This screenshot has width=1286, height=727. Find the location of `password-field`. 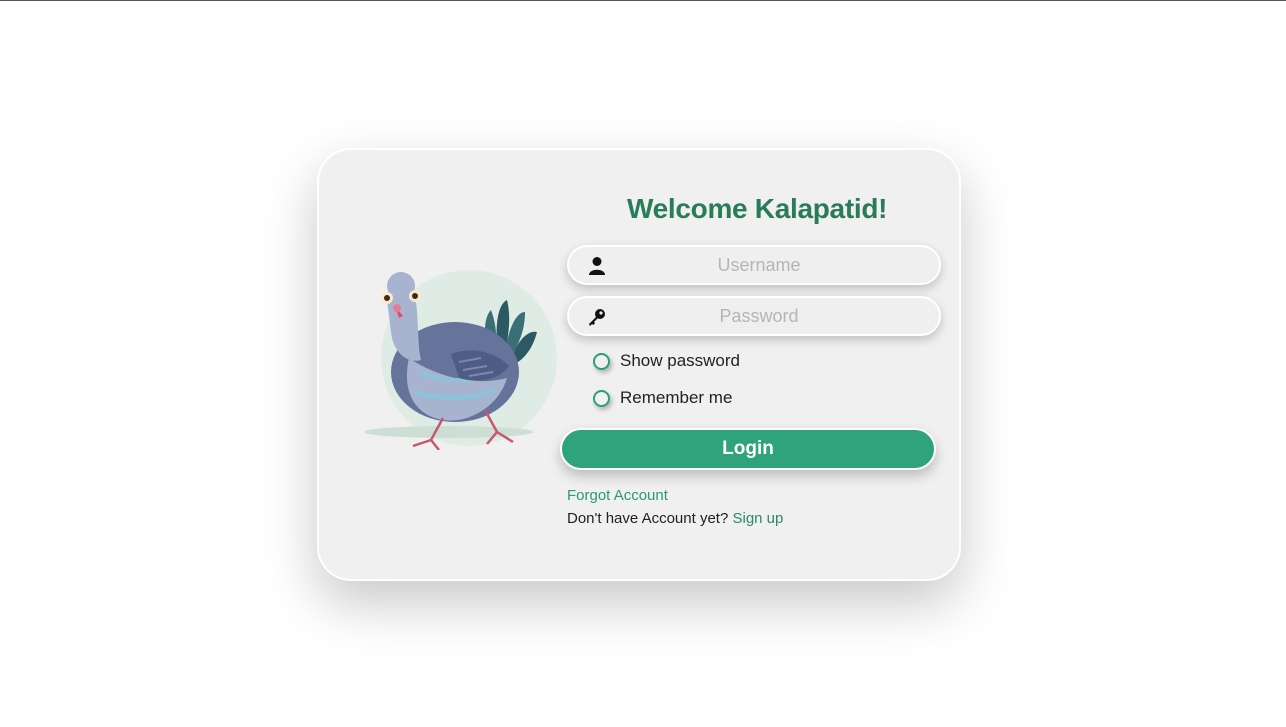

password-field is located at coordinates (754, 316).